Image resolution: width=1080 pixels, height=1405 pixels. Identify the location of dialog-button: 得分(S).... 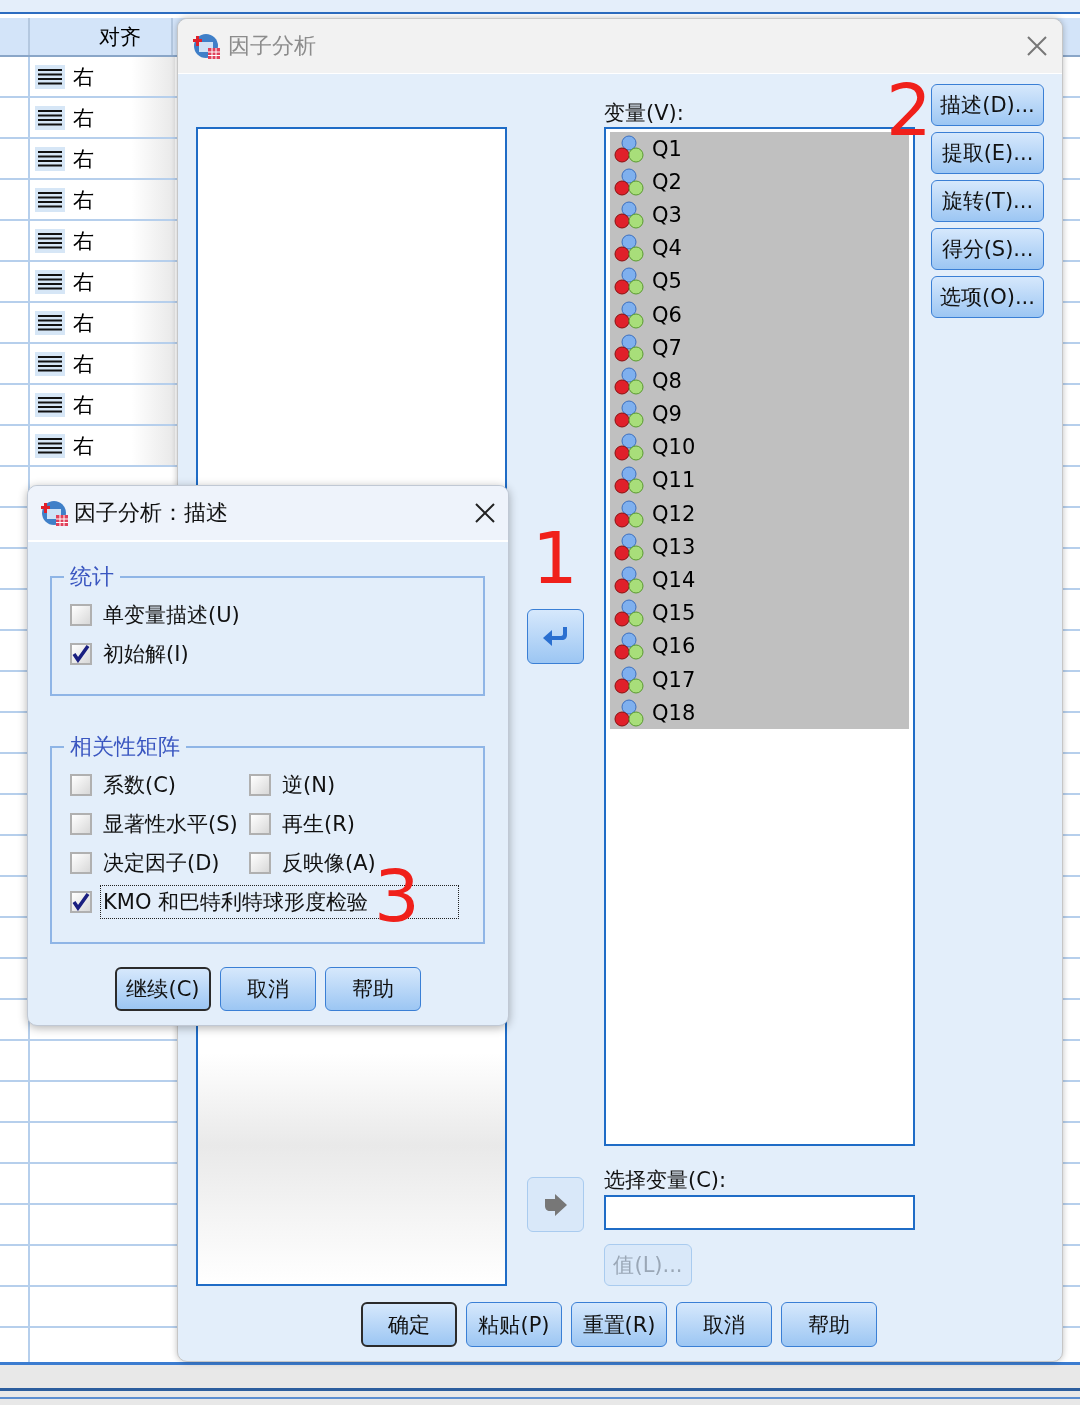
(987, 249).